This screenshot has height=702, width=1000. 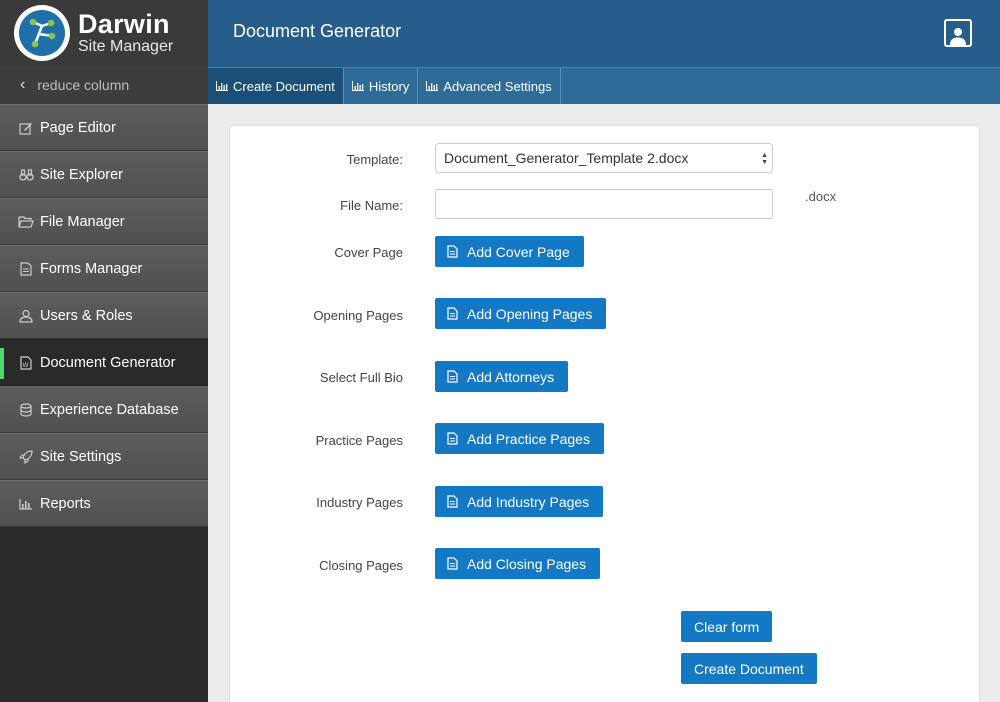 I want to click on add-attorneys-button: Add Attorneys, so click(x=502, y=376).